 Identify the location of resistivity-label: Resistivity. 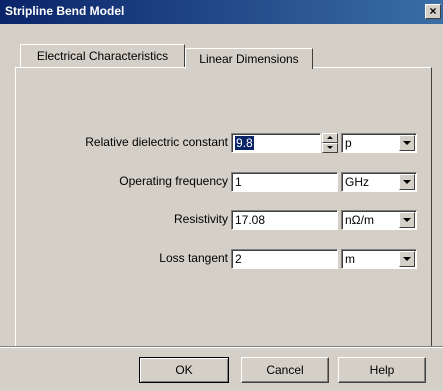
(200, 219).